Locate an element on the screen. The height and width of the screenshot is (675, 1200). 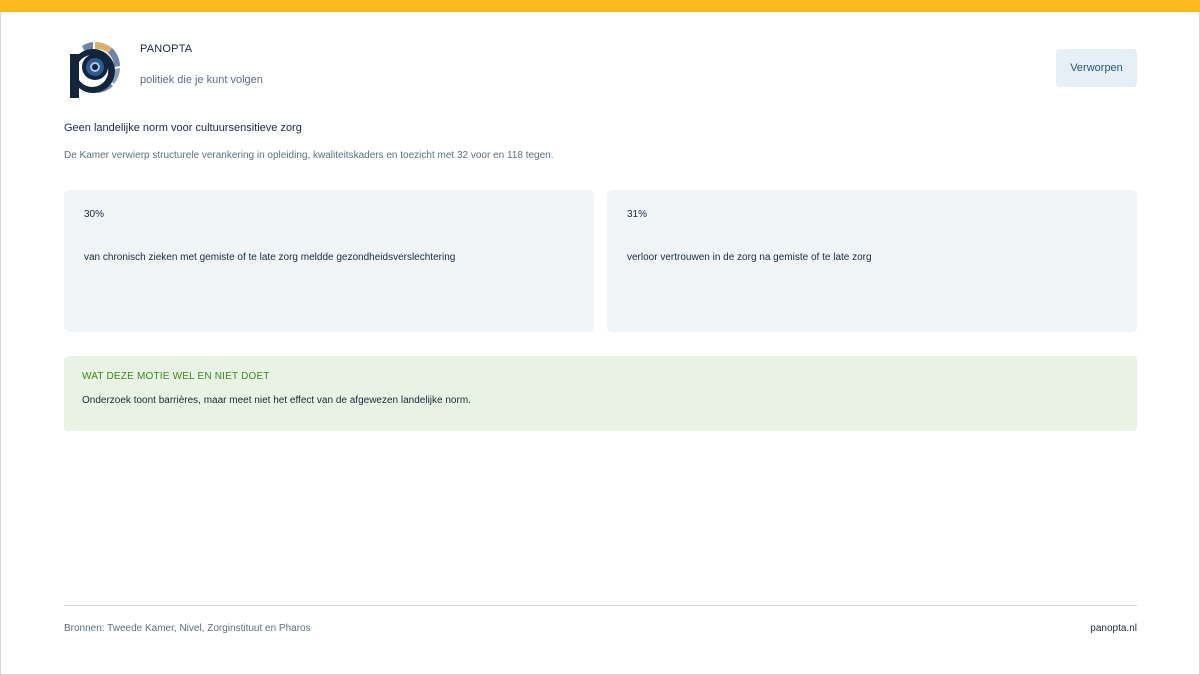
stat-value: 31% is located at coordinates (637, 214).